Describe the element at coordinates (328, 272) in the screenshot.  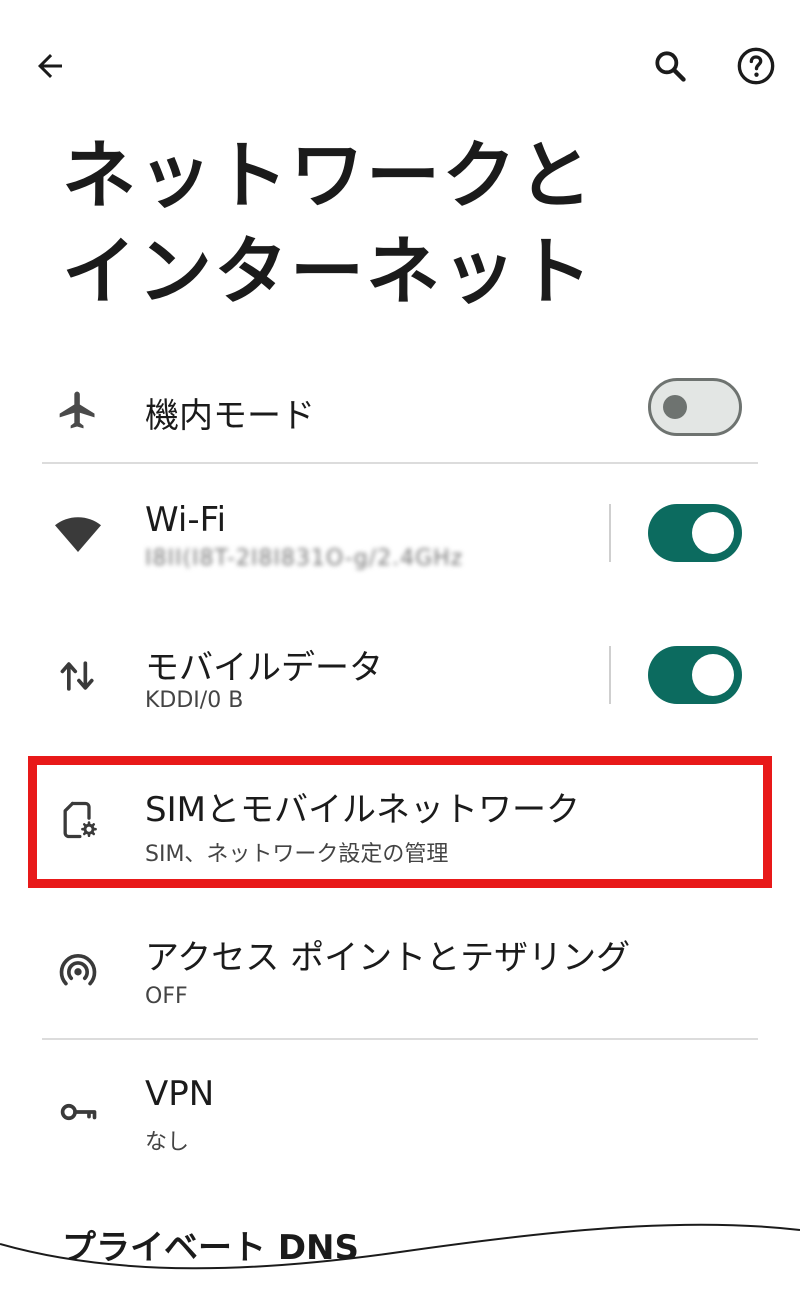
I see `page-title-line2: インターネット` at that location.